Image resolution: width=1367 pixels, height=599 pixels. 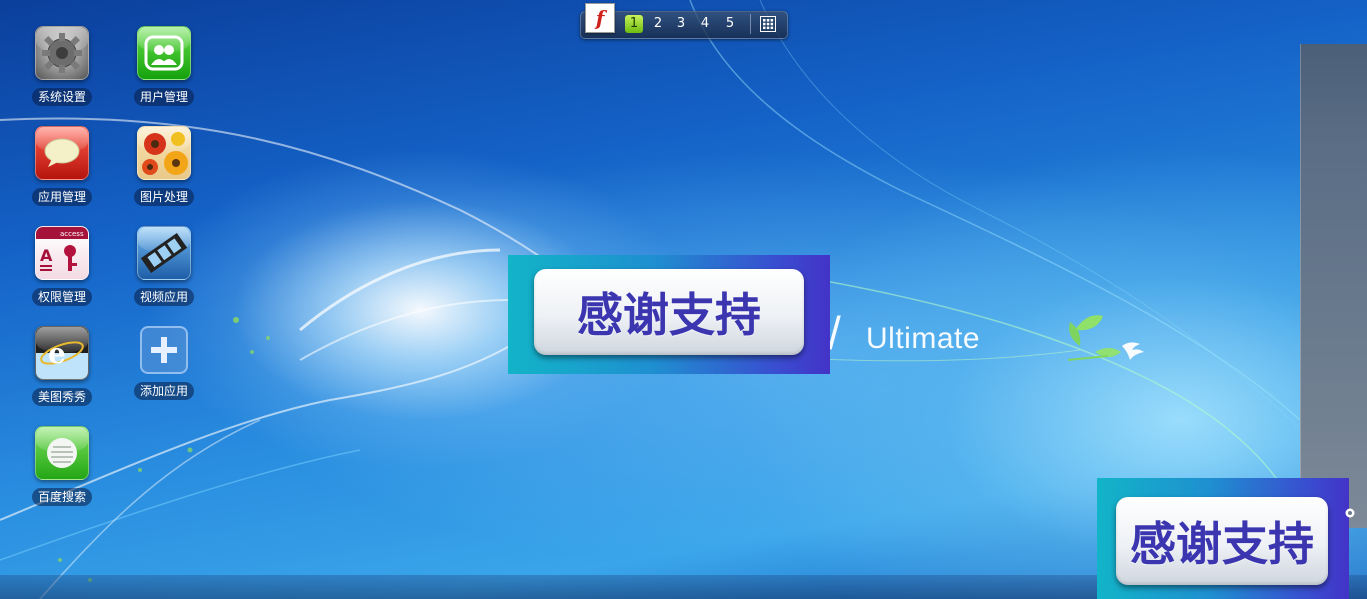 What do you see at coordinates (61, 397) in the screenshot?
I see `desktop-icon-label: 美图秀秀` at bounding box center [61, 397].